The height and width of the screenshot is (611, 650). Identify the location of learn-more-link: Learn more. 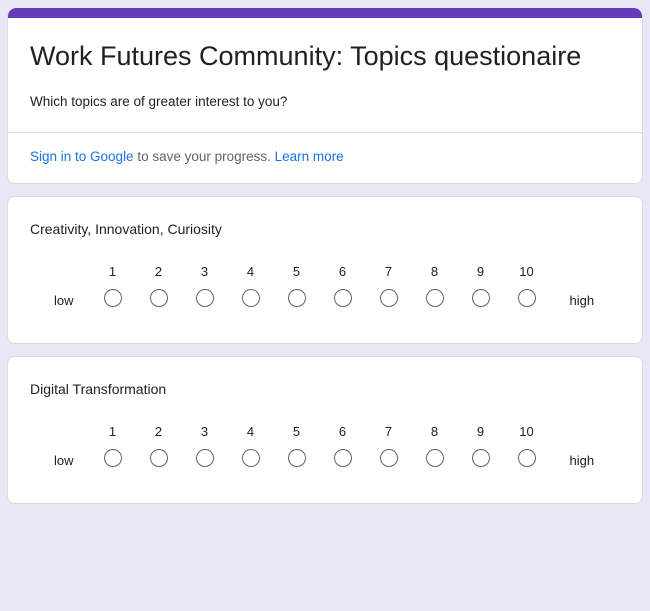
(309, 156).